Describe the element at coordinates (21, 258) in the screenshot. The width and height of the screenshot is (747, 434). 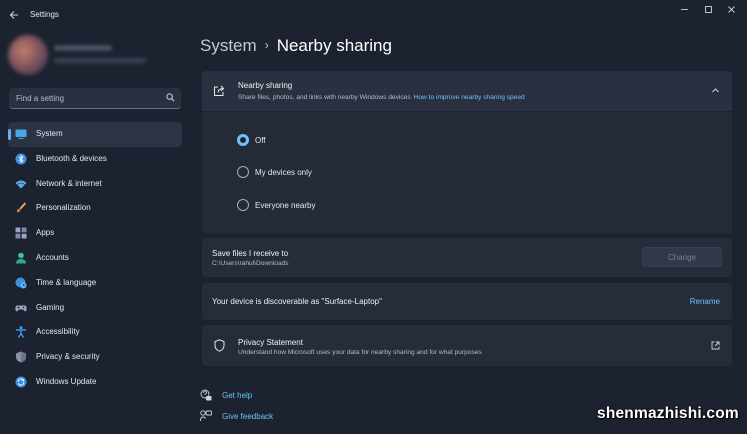
I see `person-icon` at that location.